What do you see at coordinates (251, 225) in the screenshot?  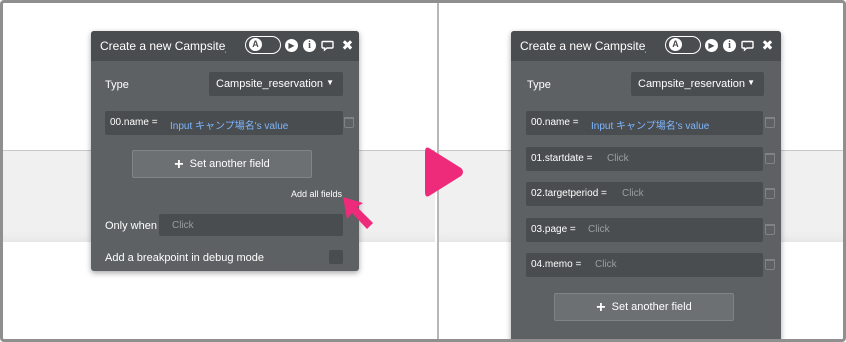 I see `only-when-input: Click` at bounding box center [251, 225].